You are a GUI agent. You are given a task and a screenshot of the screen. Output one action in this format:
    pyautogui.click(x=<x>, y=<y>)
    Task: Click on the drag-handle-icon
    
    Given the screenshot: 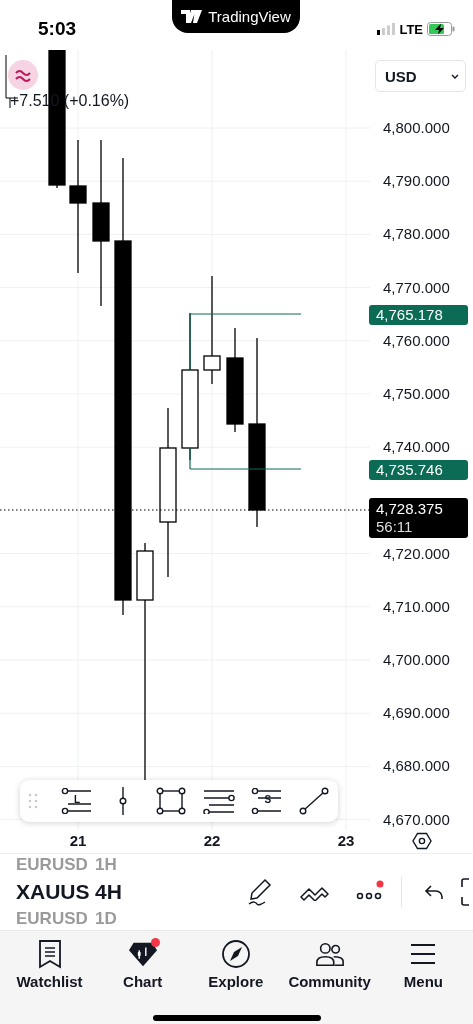 What is the action you would take?
    pyautogui.click(x=33, y=801)
    